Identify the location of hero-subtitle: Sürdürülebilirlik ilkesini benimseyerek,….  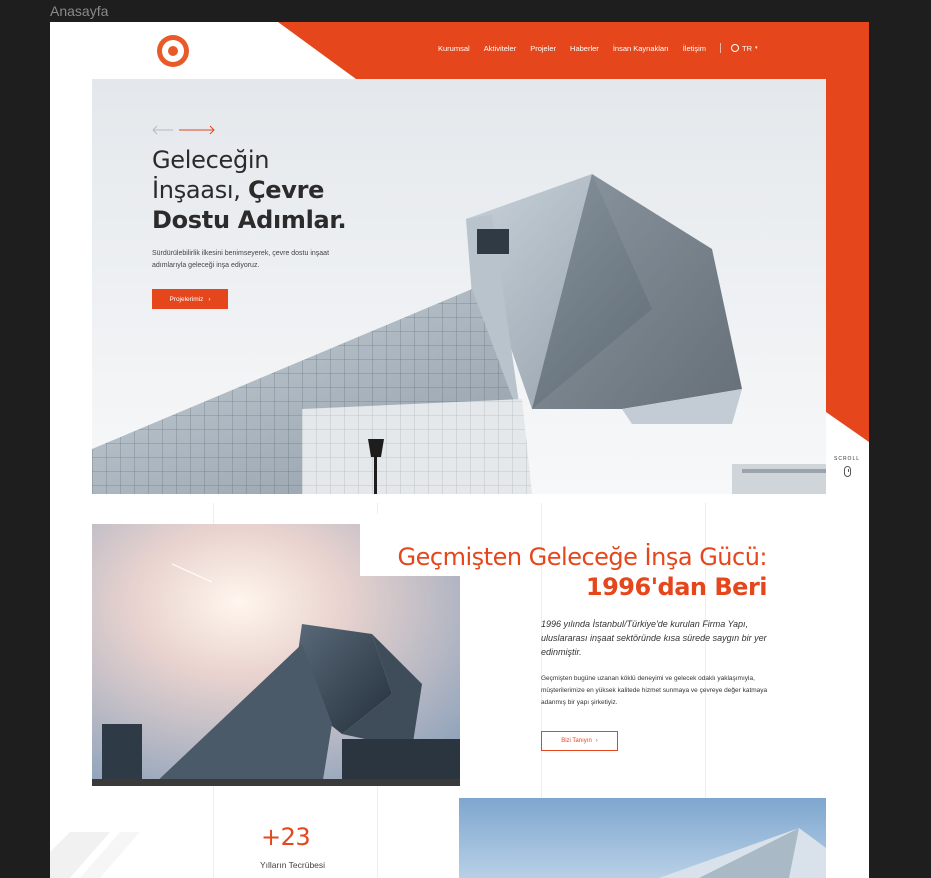
(241, 259).